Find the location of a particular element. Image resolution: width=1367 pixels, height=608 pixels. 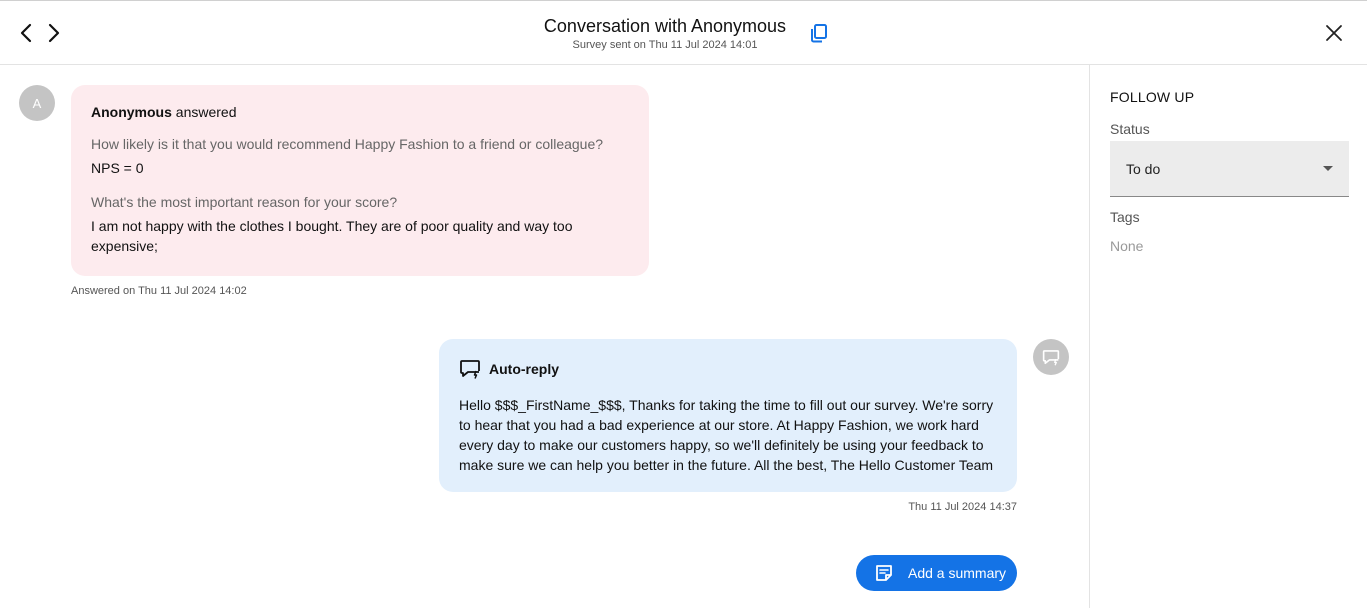

tags-label: Tags is located at coordinates (1125, 217).